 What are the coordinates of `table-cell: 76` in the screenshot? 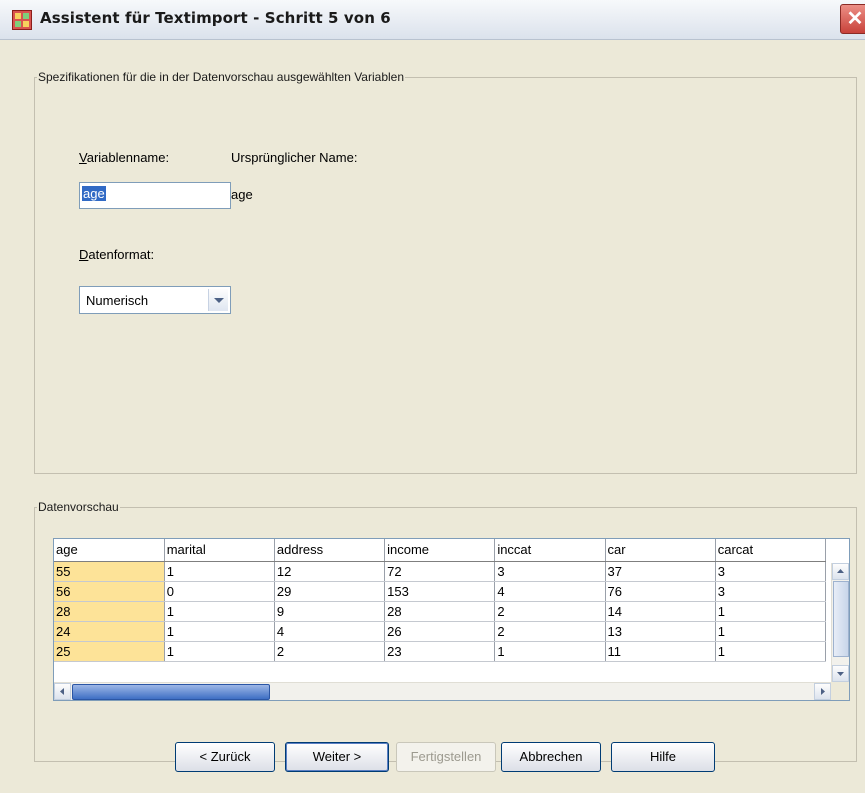 It's located at (660, 591).